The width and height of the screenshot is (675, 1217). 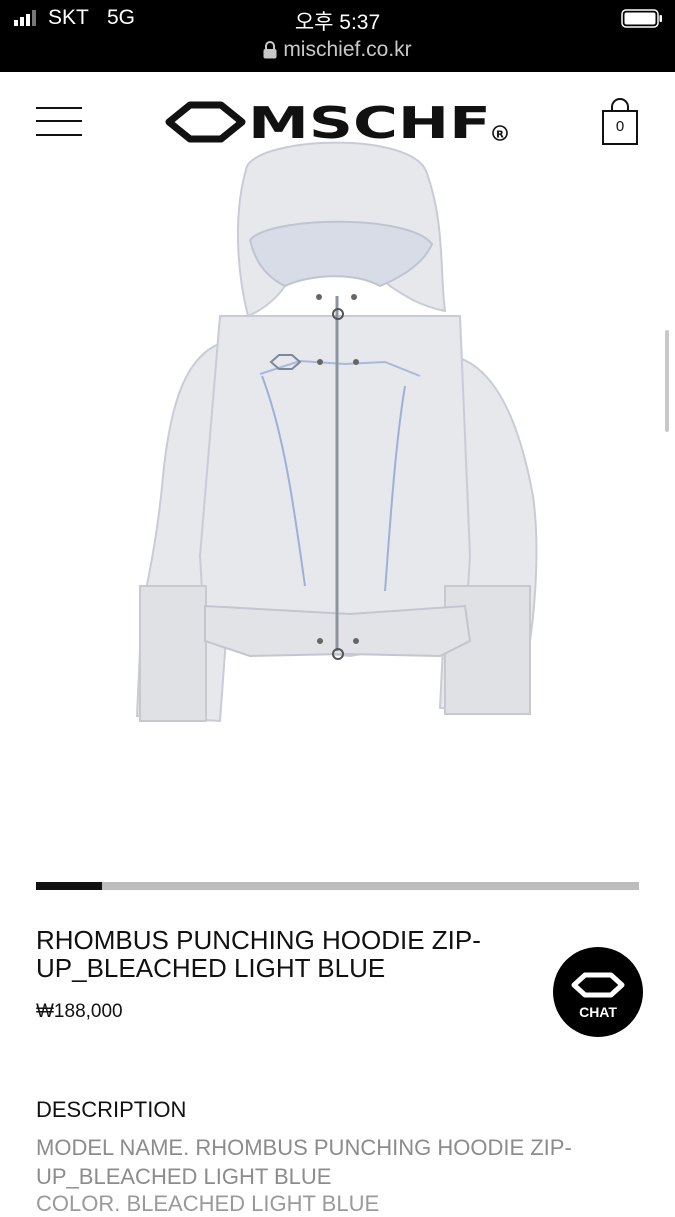 What do you see at coordinates (620, 126) in the screenshot?
I see `cart-count: 0` at bounding box center [620, 126].